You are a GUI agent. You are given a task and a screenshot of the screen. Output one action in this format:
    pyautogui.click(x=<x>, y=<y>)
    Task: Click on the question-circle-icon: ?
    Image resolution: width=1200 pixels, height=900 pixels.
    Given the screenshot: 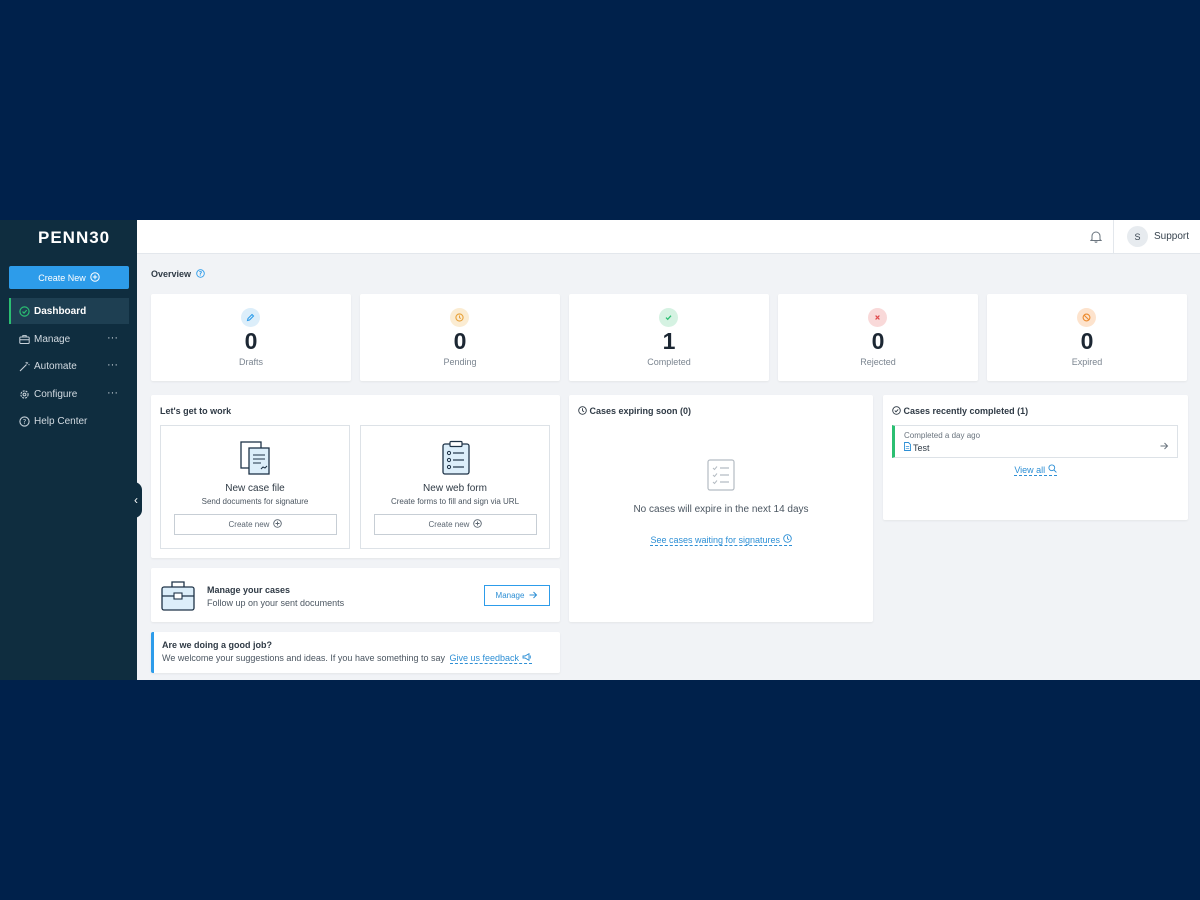 What is the action you would take?
    pyautogui.click(x=24, y=421)
    